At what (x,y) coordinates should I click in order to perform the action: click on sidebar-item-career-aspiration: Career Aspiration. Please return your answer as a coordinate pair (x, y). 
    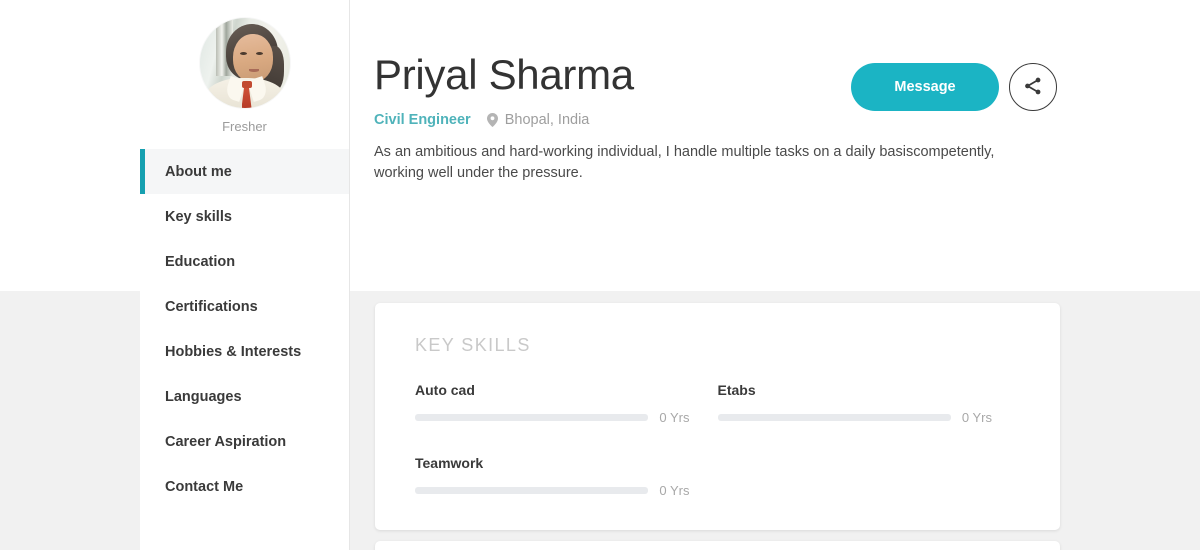
    Looking at the image, I should click on (244, 441).